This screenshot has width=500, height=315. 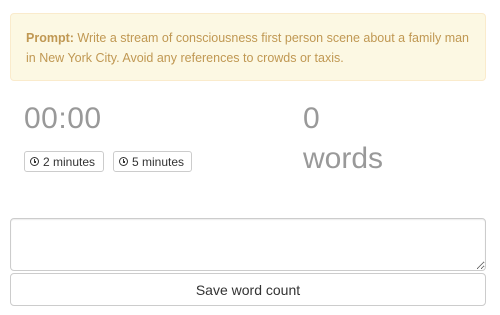 I want to click on two-minutes-button: 2 minutes, so click(x=64, y=161).